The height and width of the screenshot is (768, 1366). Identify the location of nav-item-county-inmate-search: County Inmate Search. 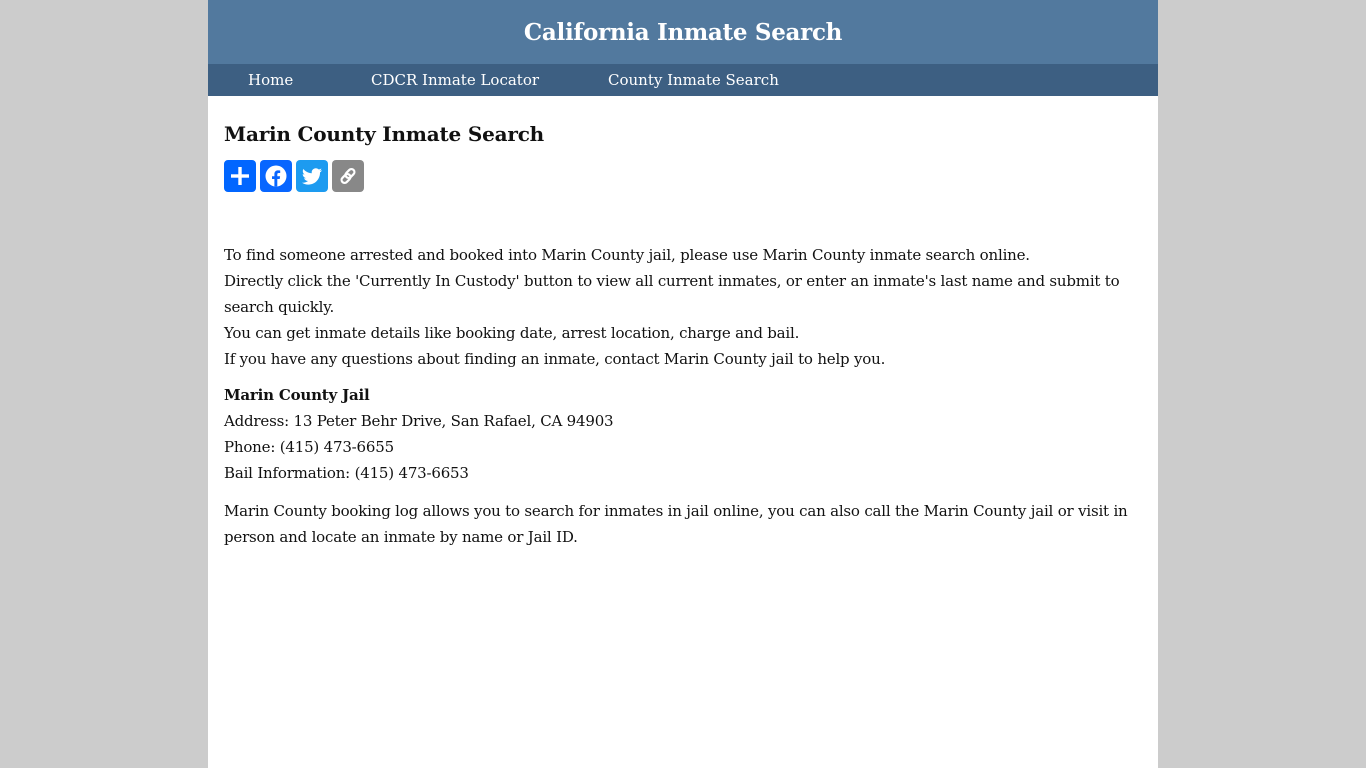
(693, 80).